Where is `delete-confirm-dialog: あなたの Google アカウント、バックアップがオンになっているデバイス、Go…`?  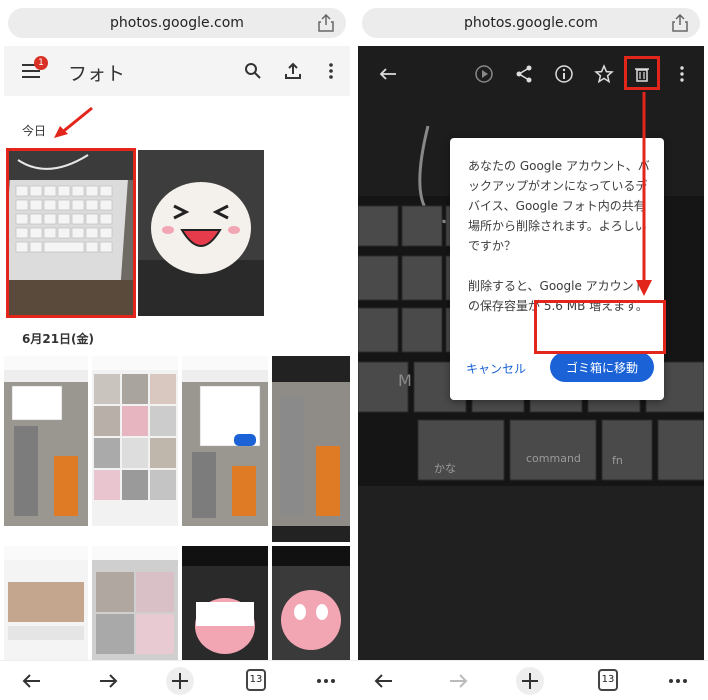 delete-confirm-dialog: あなたの Google アカウント、バックアップがオンになっているデバイス、Go… is located at coordinates (557, 269).